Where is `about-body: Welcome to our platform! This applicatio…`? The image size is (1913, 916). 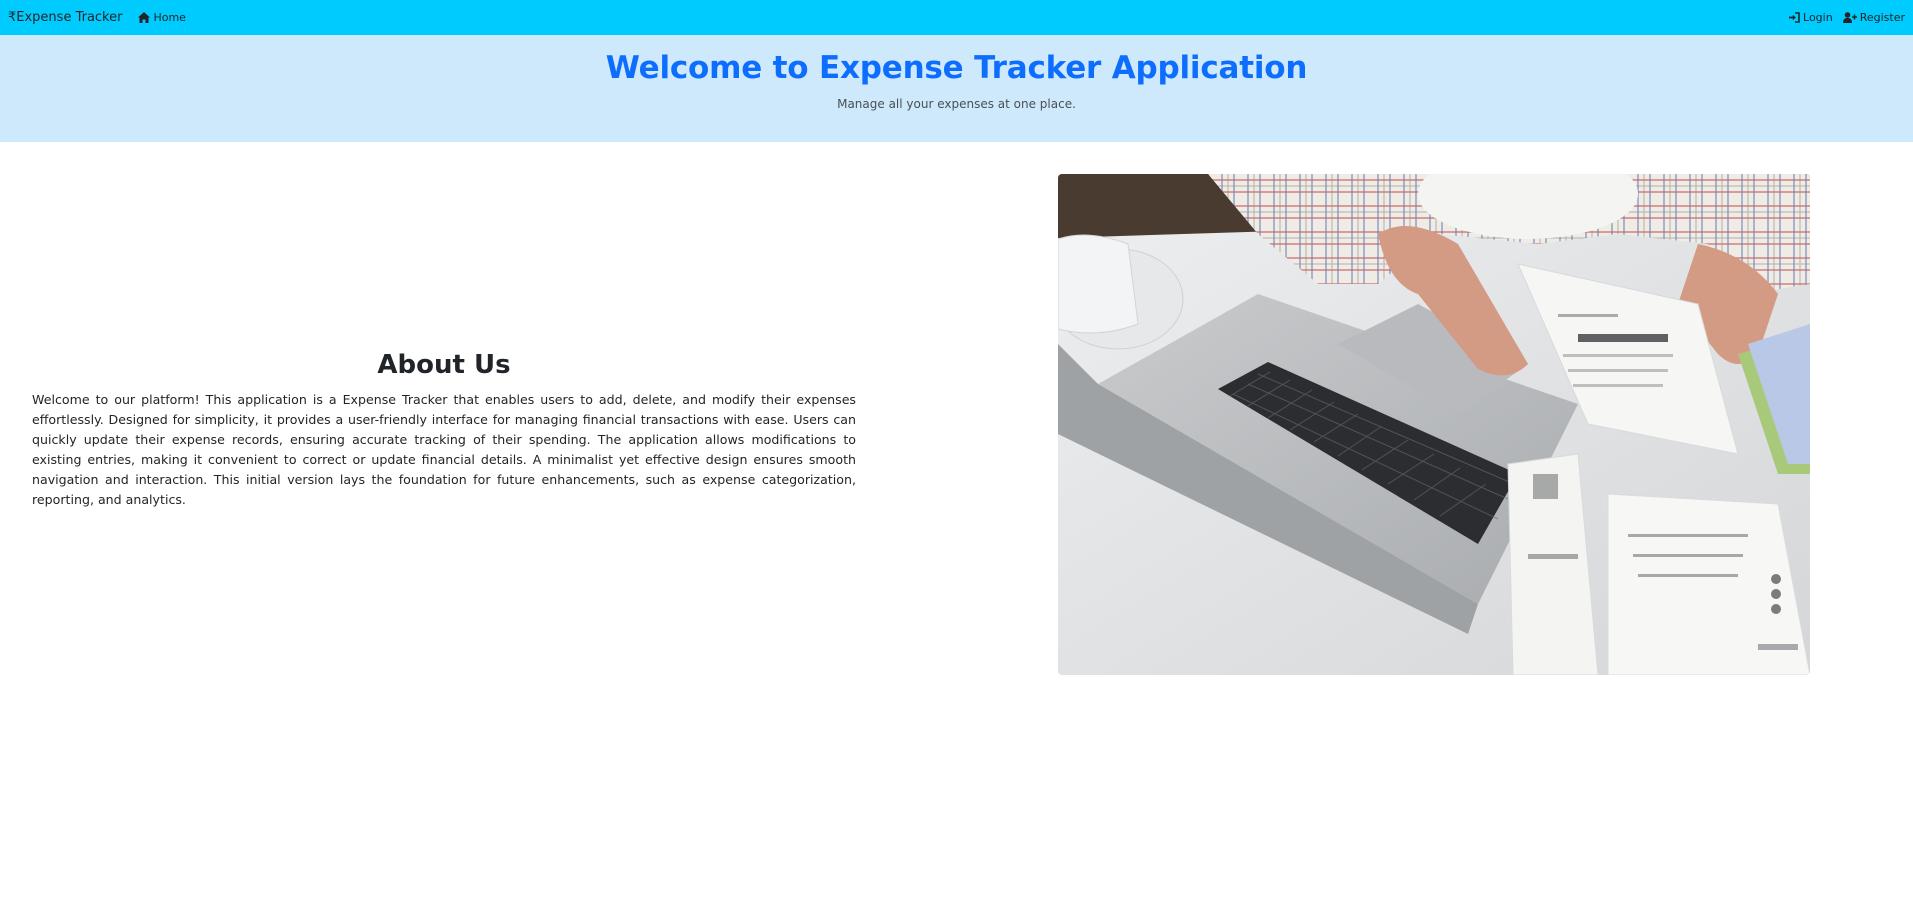
about-body: Welcome to our platform! This applicatio… is located at coordinates (444, 449).